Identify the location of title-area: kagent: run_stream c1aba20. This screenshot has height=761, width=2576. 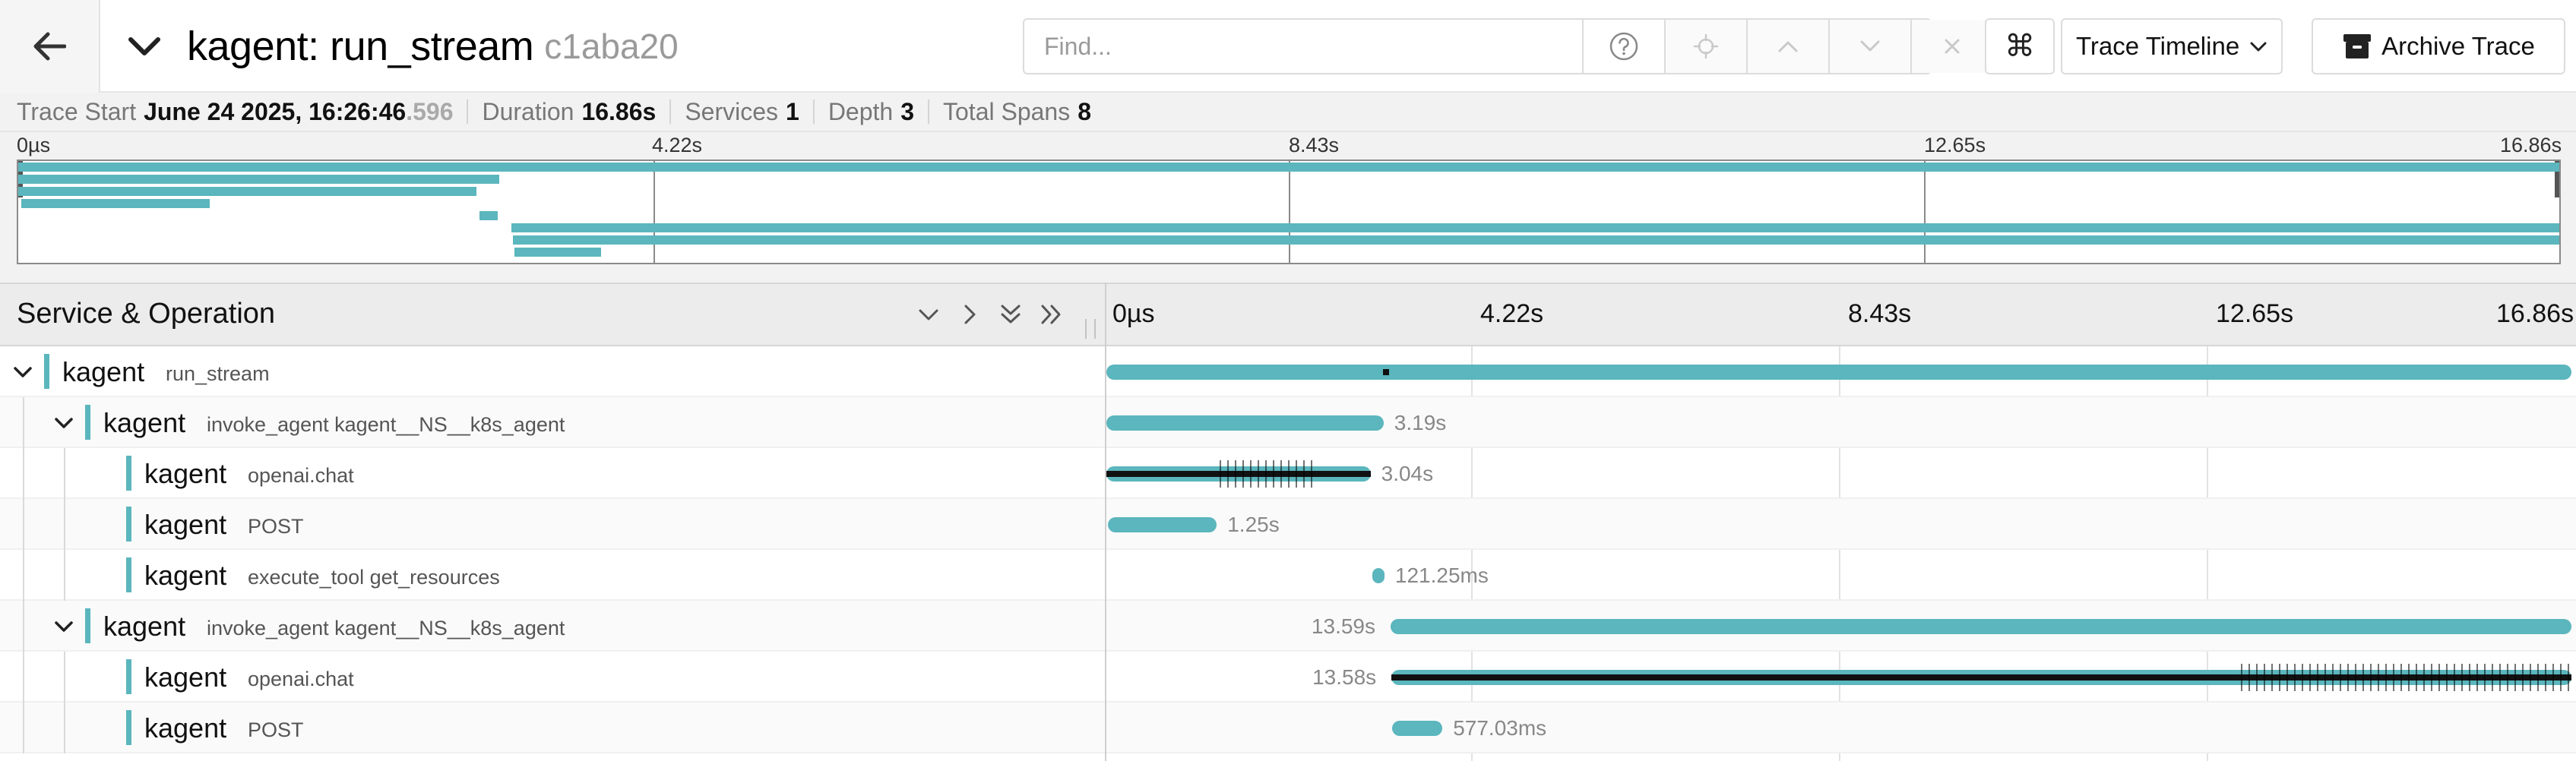
(400, 46).